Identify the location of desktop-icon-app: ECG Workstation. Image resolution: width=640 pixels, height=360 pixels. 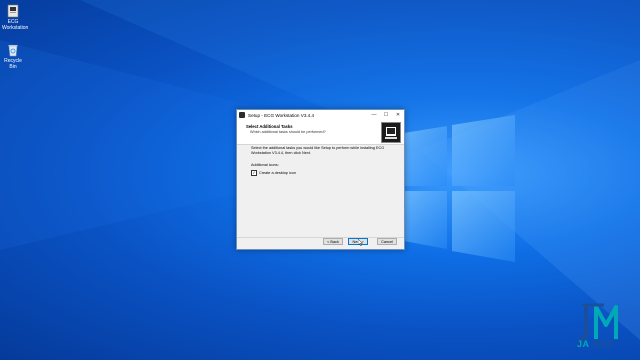
(15, 17).